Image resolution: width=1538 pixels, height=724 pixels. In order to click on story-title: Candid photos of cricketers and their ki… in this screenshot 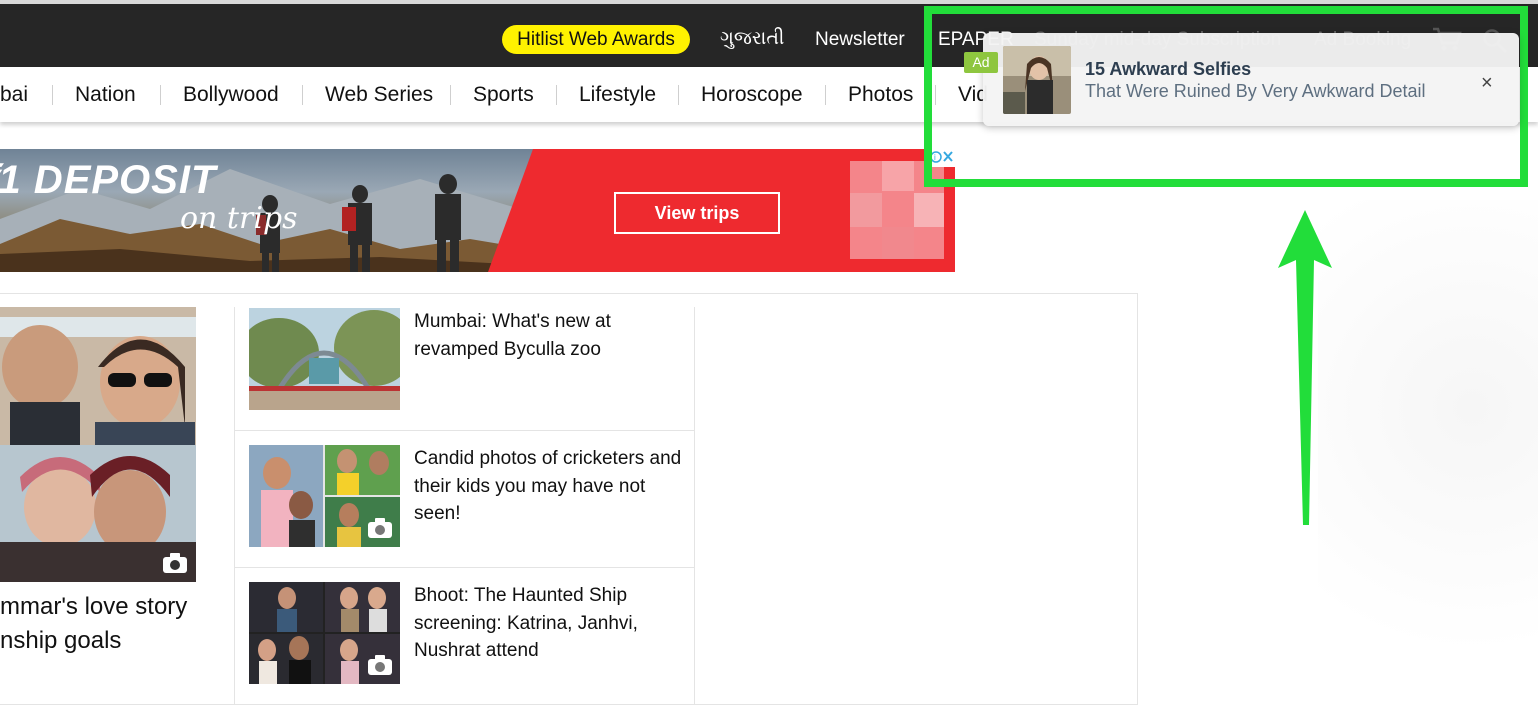, I will do `click(549, 486)`.